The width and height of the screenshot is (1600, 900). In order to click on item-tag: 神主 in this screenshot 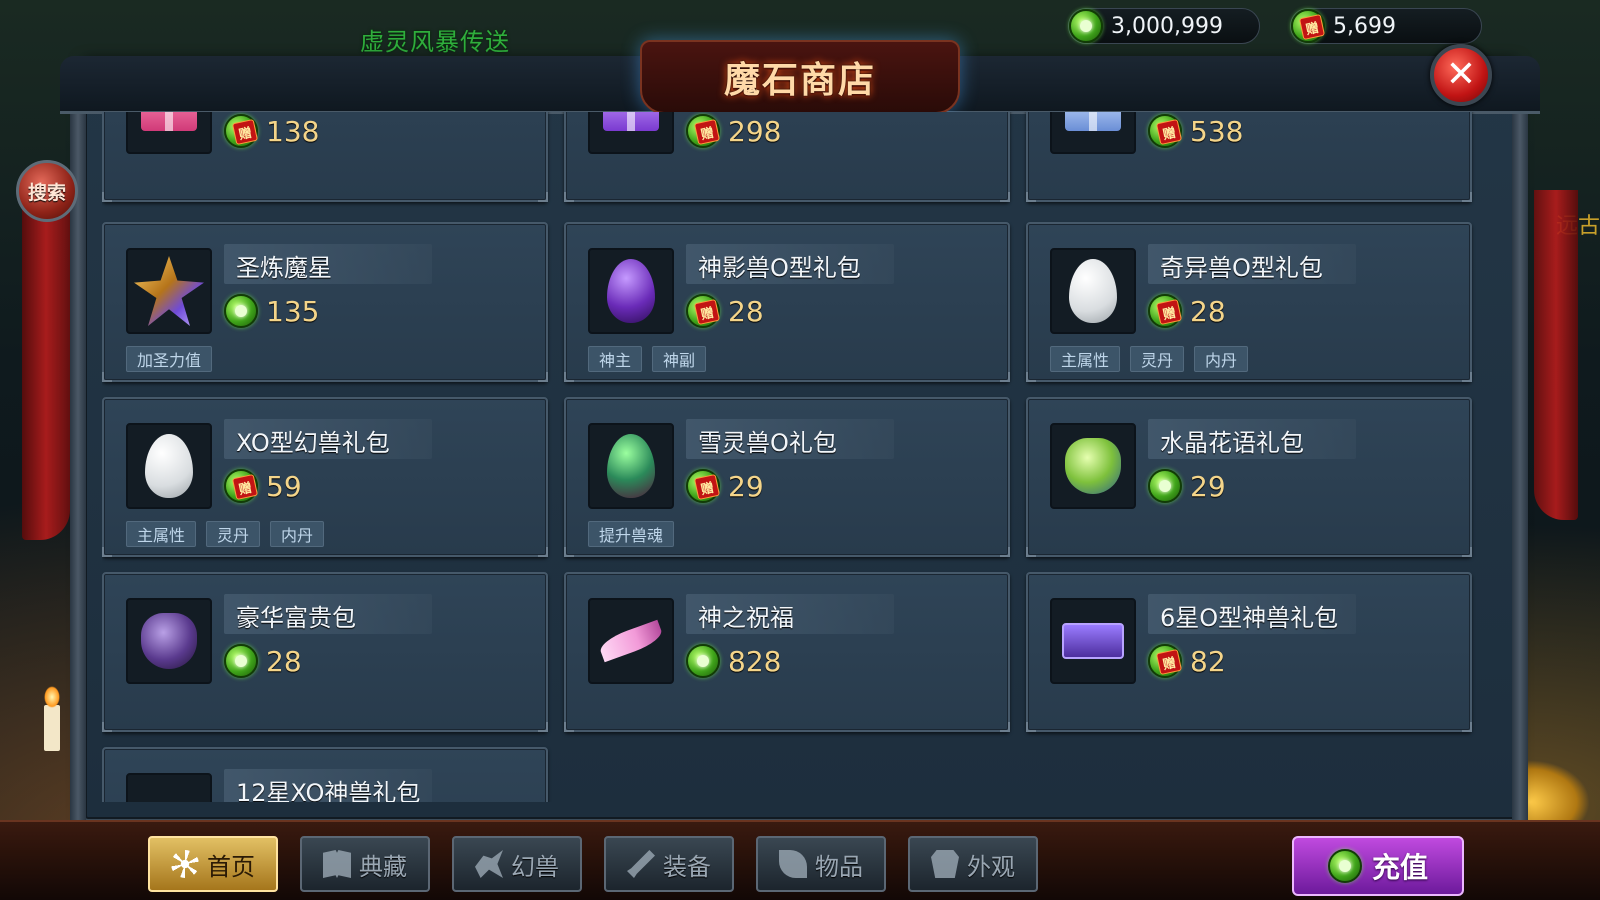, I will do `click(615, 359)`.